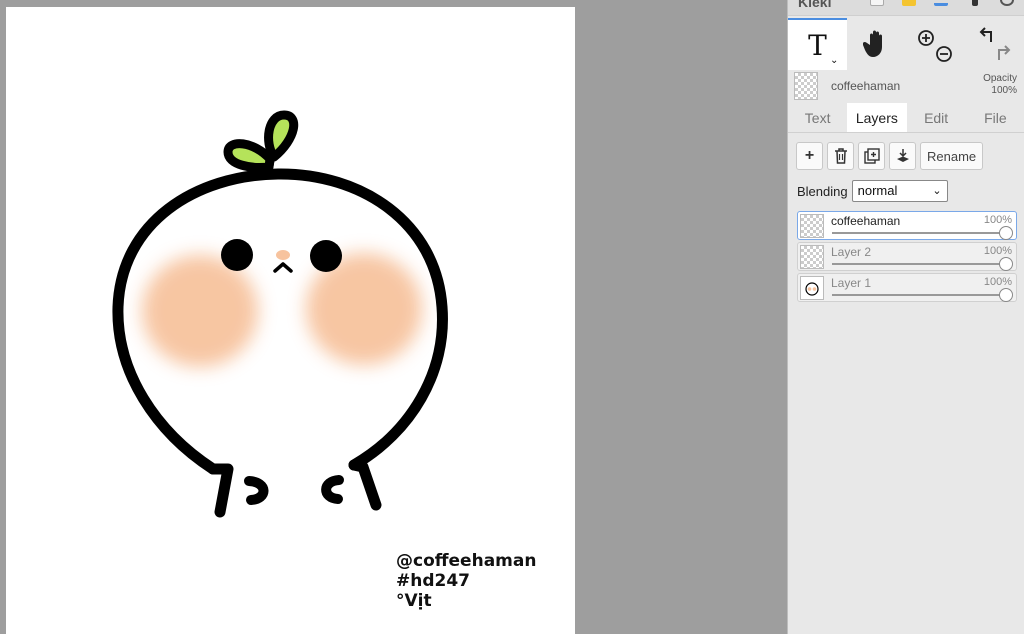 This screenshot has width=1024, height=634. I want to click on opacity-readout: Opacity 100%, so click(1000, 85).